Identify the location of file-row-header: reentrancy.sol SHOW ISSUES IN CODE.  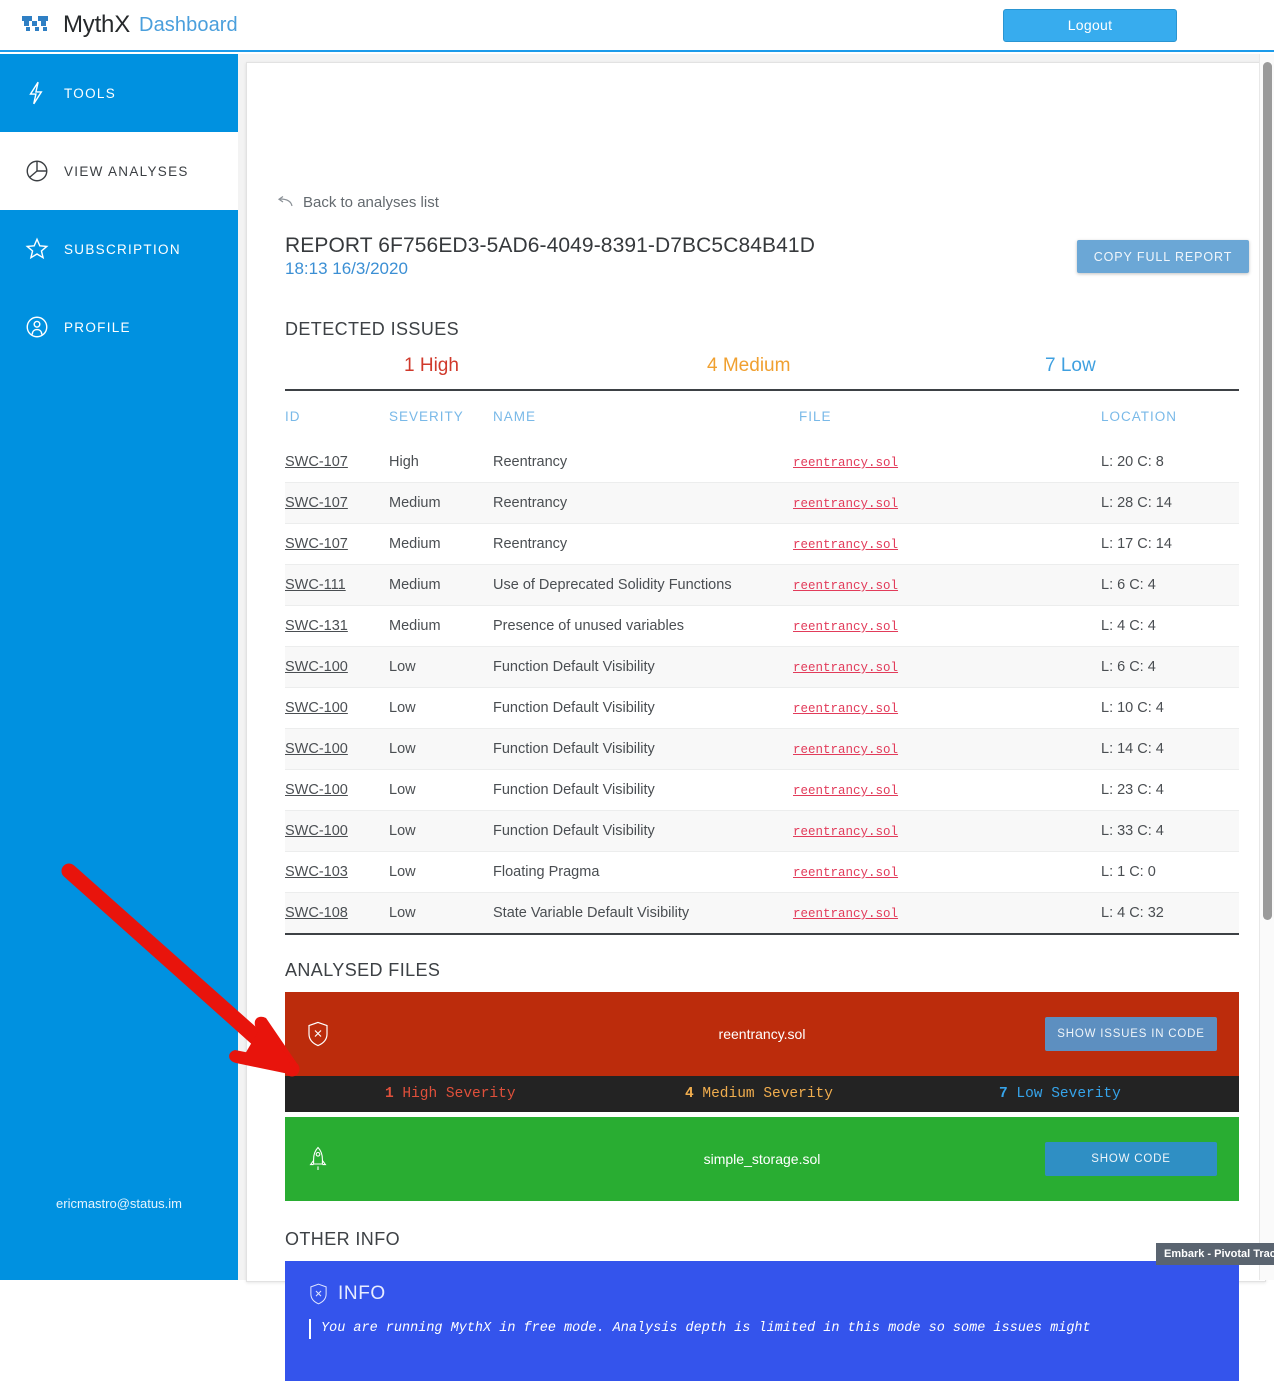
(762, 1034).